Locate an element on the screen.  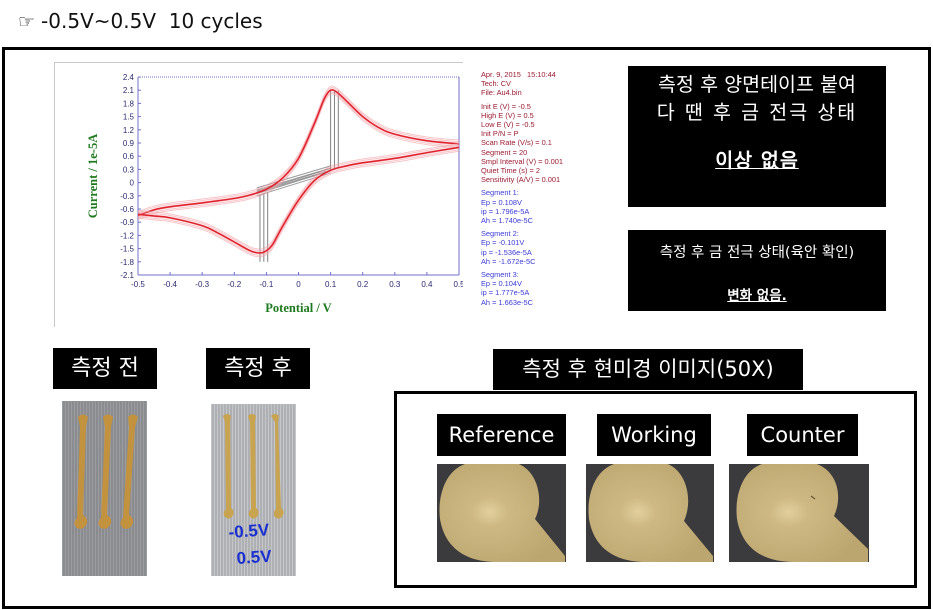
micrograph-counter is located at coordinates (799, 513).